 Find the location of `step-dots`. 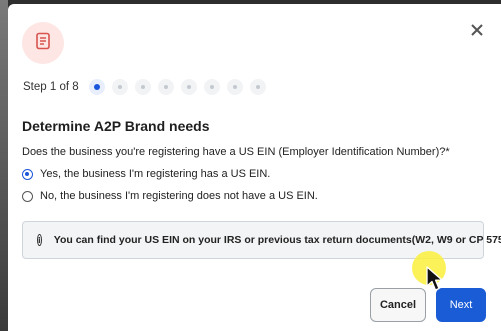

step-dots is located at coordinates (180, 87).